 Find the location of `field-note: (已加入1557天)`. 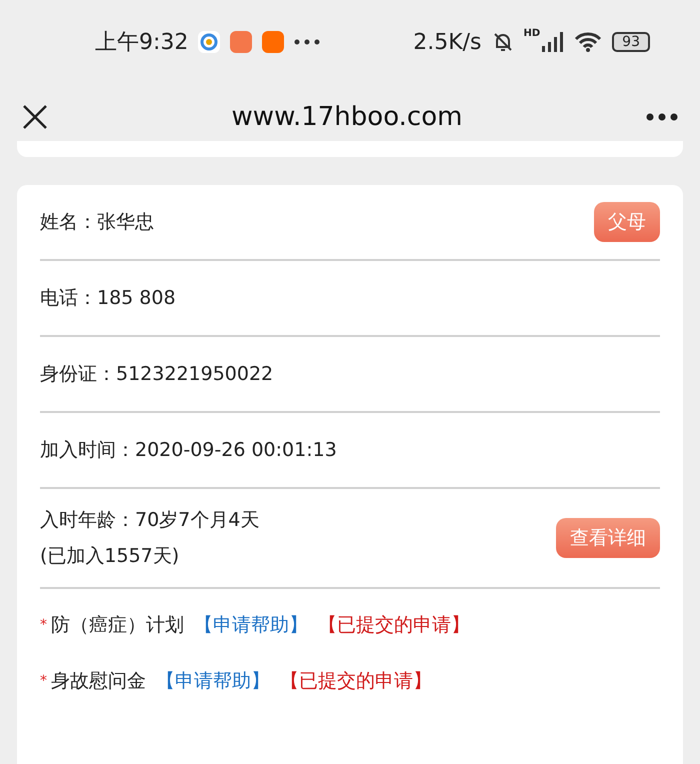

field-note: (已加入1557天) is located at coordinates (110, 556).